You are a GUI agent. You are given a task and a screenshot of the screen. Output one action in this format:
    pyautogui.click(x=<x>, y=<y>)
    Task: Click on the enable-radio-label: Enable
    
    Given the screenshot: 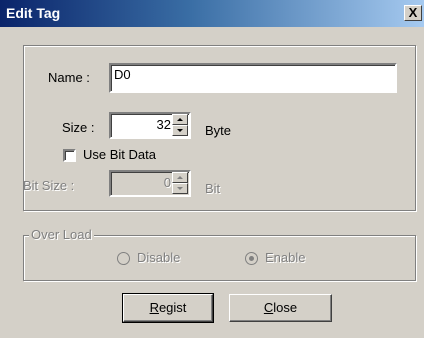 What is the action you would take?
    pyautogui.click(x=285, y=257)
    